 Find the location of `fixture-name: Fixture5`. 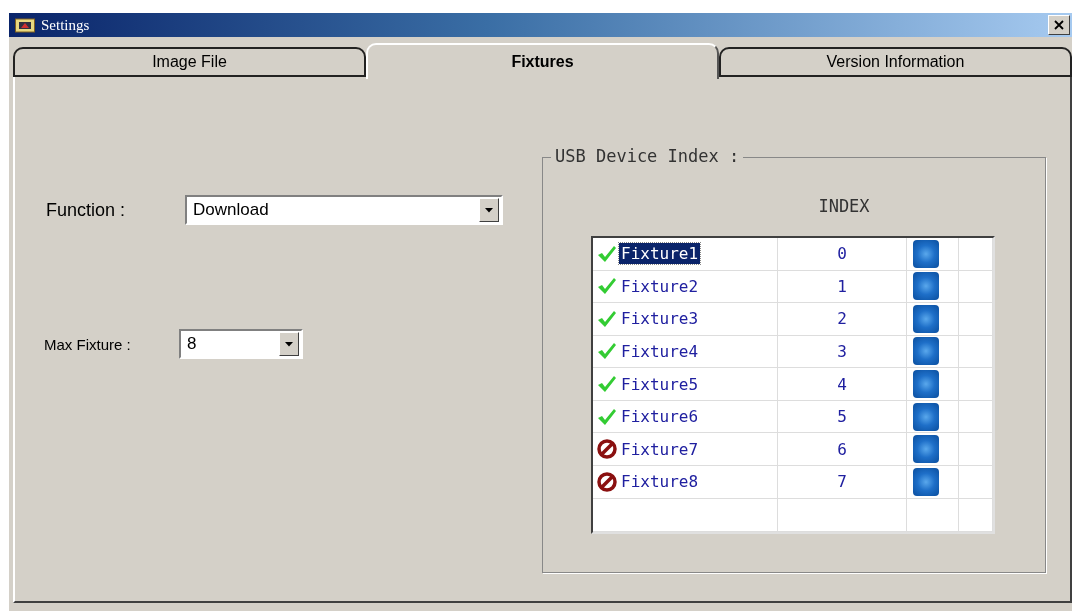

fixture-name: Fixture5 is located at coordinates (660, 384).